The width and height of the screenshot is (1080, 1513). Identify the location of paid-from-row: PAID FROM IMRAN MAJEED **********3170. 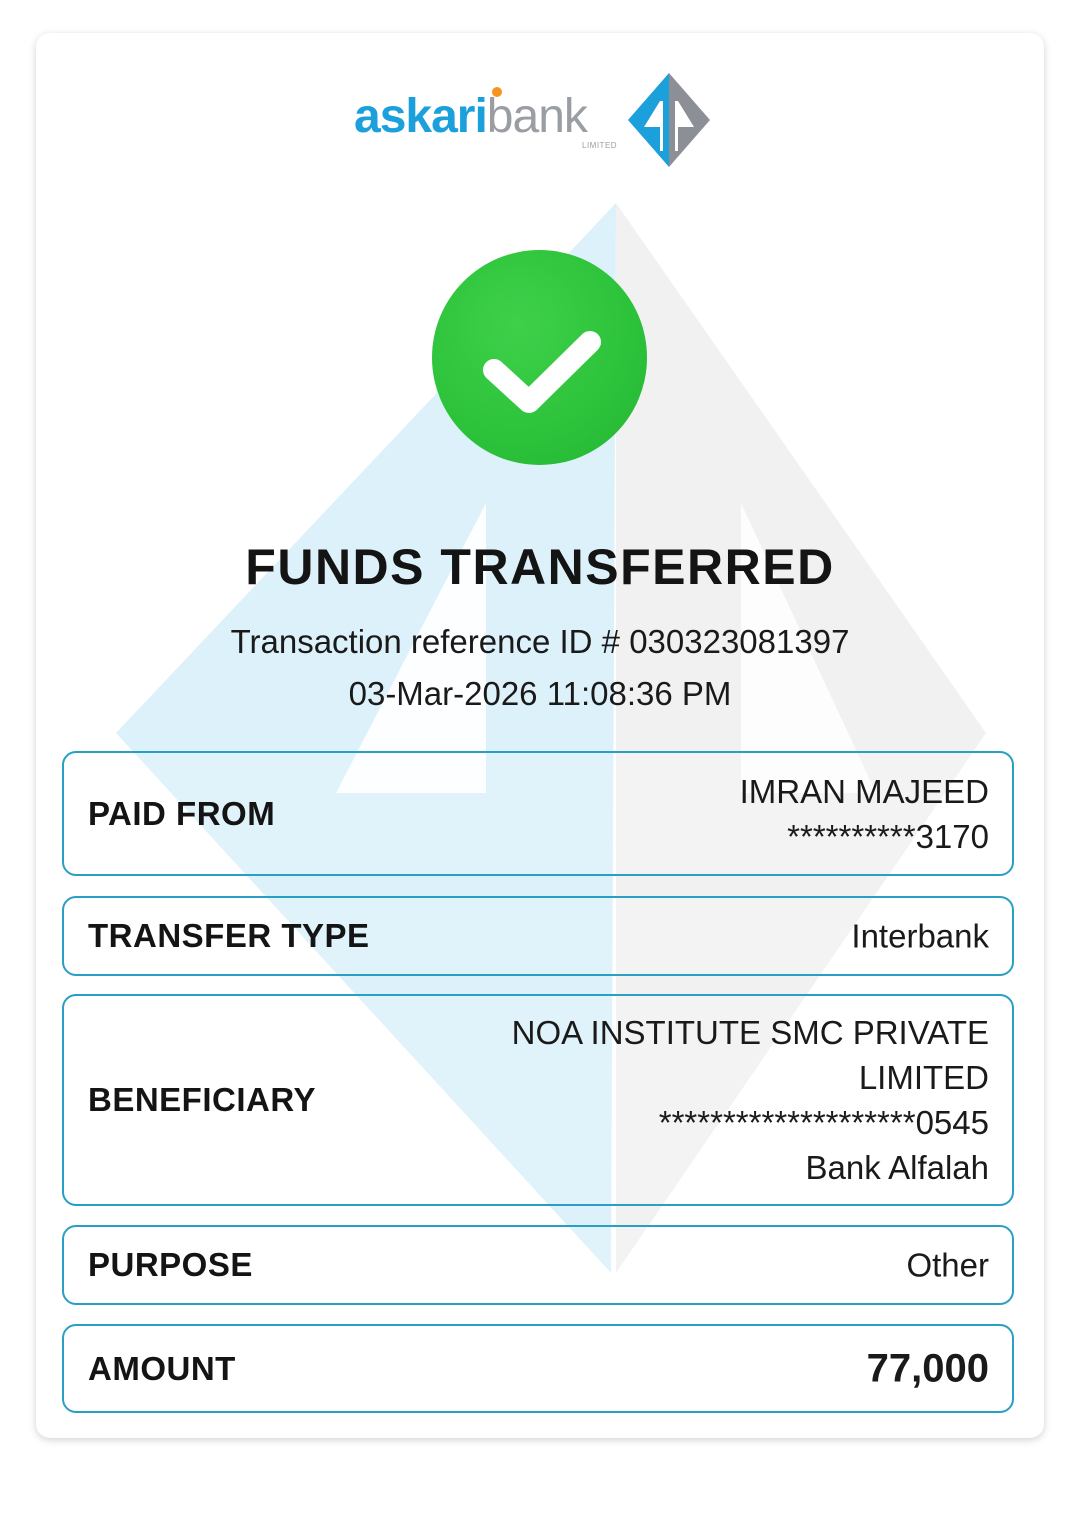
(538, 813).